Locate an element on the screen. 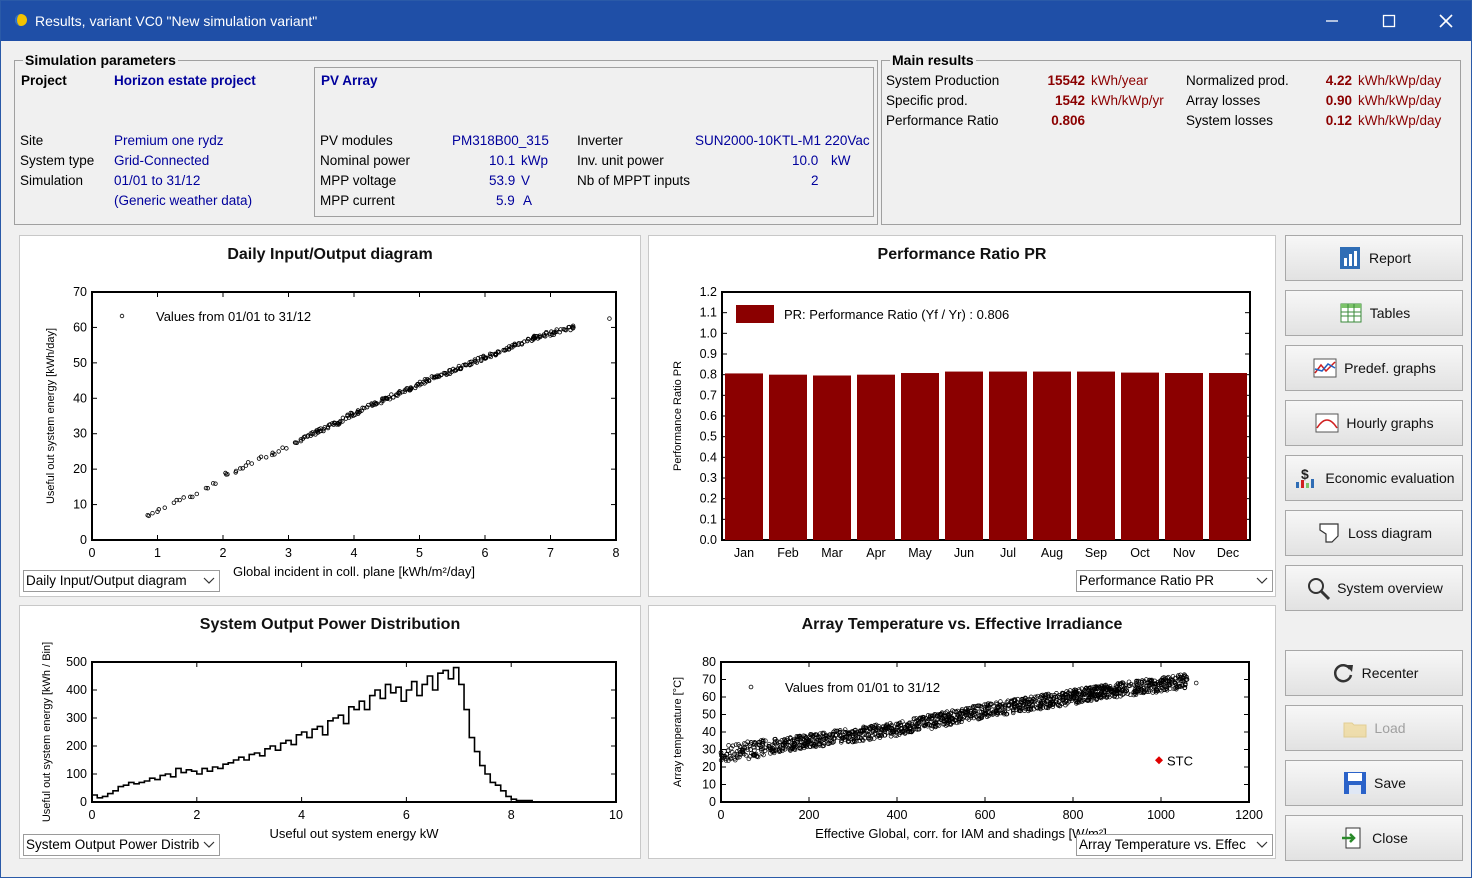 This screenshot has width=1472, height=878. save-button: Save is located at coordinates (1374, 783).